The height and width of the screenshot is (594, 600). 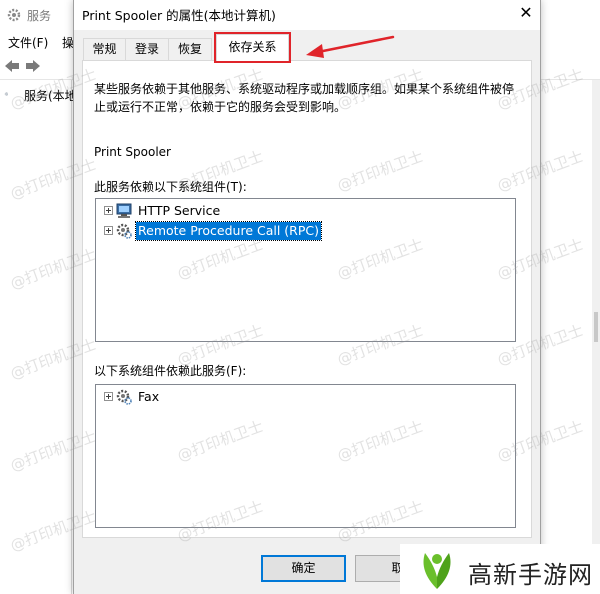 What do you see at coordinates (50, 95) in the screenshot?
I see `services-local-label: 服务(本地` at bounding box center [50, 95].